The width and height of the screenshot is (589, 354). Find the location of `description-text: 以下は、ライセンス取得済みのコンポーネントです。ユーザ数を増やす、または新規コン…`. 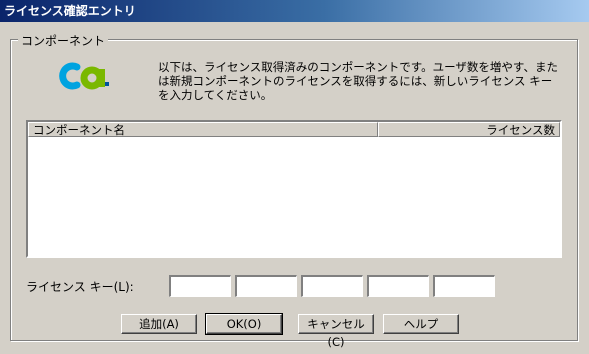

description-text: 以下は、ライセンス取得済みのコンポーネントです。ユーザ数を増やす、または新規コン… is located at coordinates (358, 81).